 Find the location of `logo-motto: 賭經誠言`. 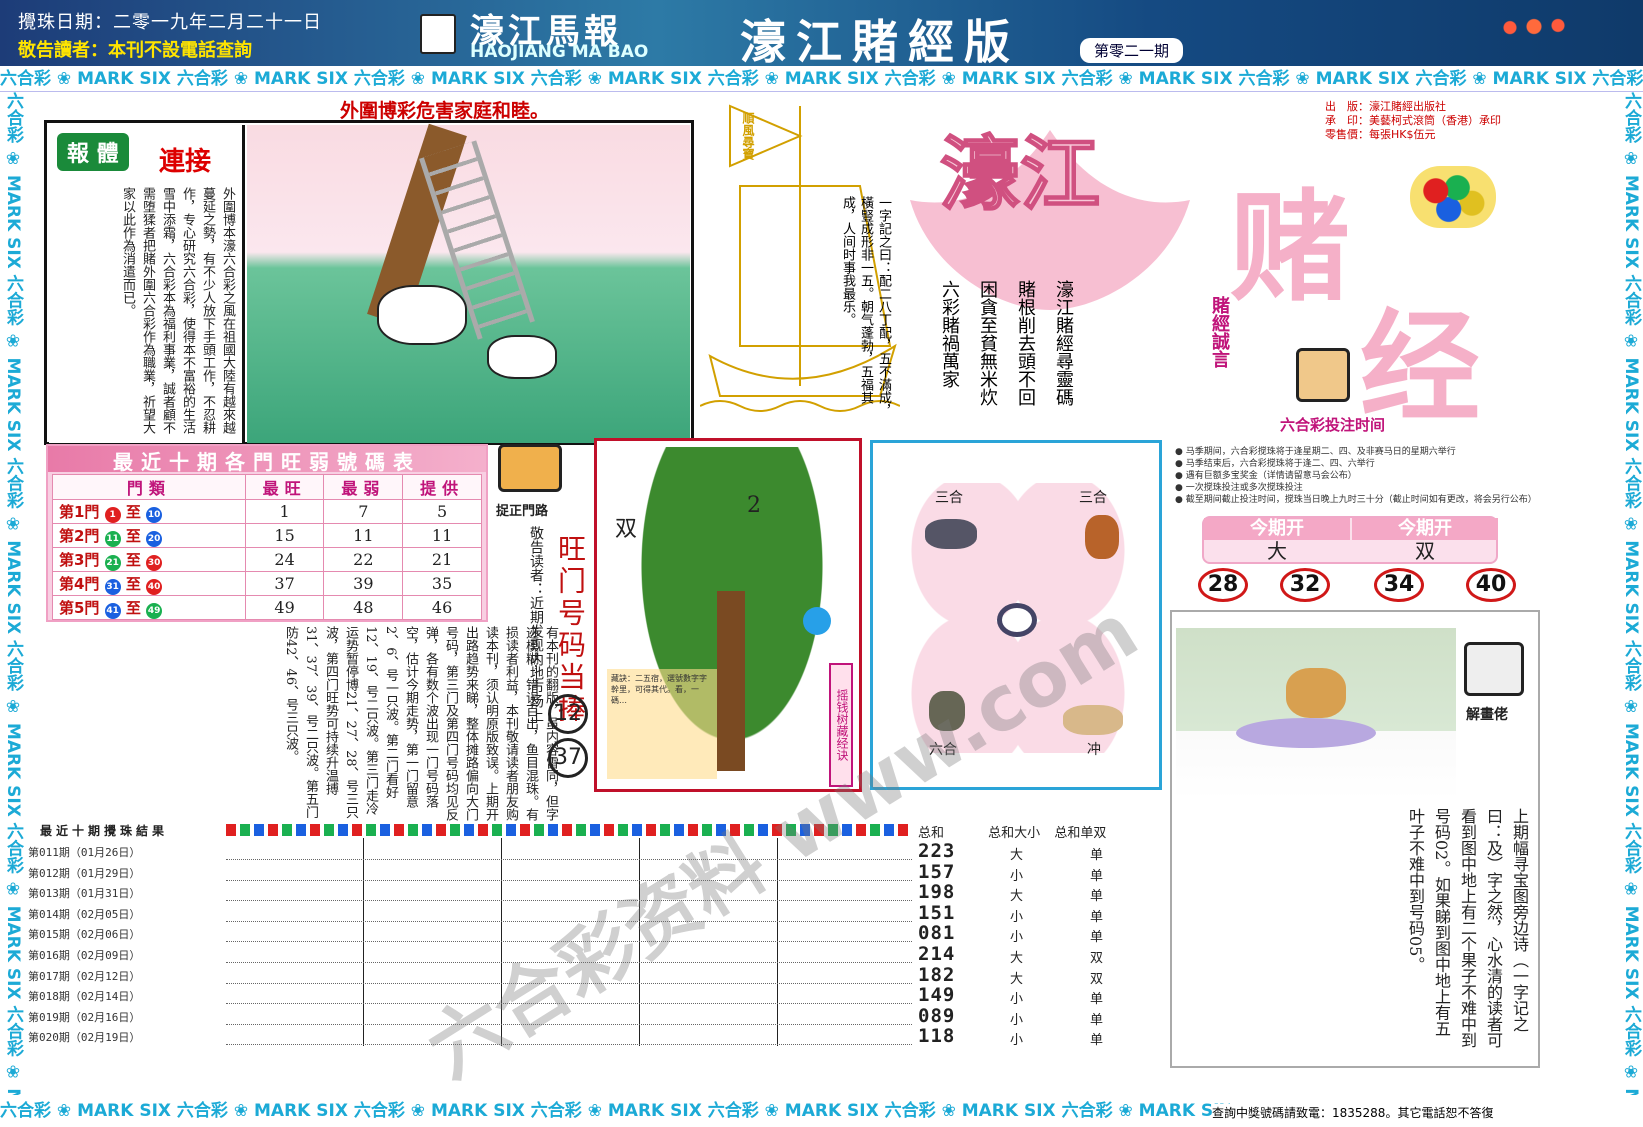

logo-motto: 賭經誠言 is located at coordinates (1219, 332).